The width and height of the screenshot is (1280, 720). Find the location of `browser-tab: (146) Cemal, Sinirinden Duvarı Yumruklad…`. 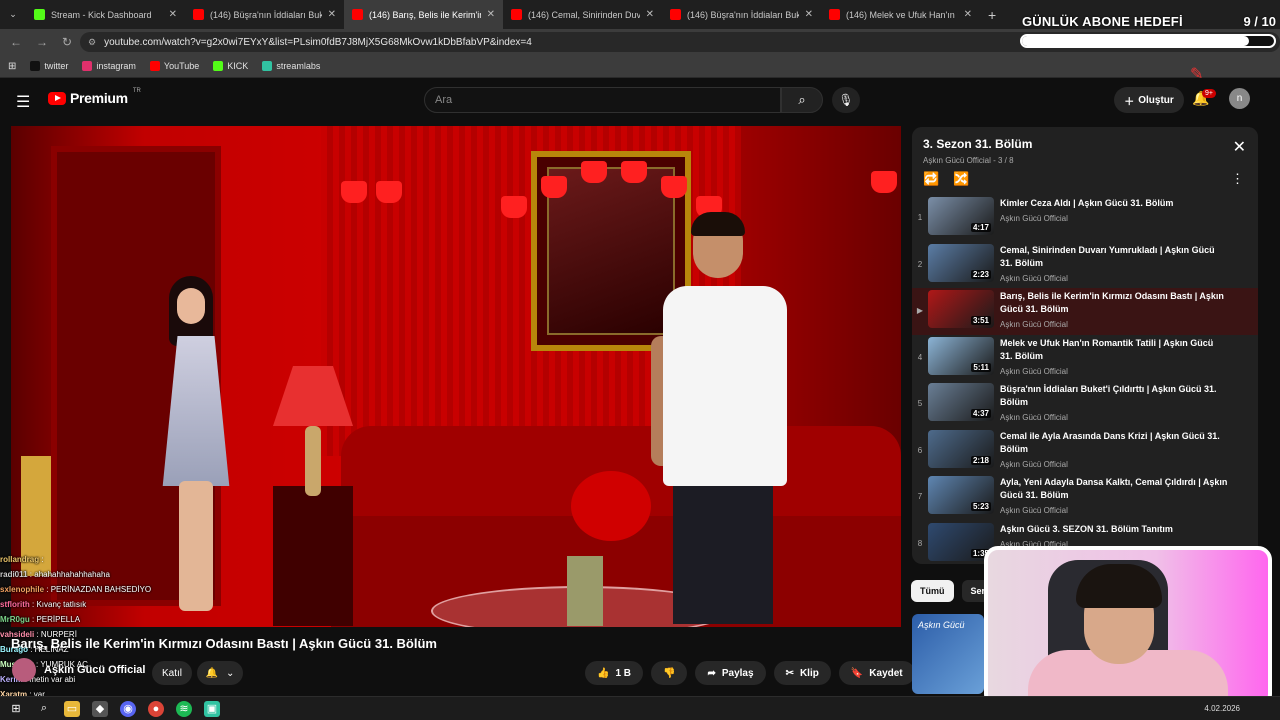

browser-tab: (146) Cemal, Sinirinden Duvarı Yumruklad… is located at coordinates (582, 14).